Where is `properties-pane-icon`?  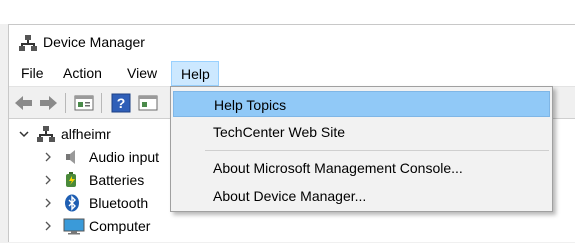
properties-pane-icon is located at coordinates (148, 103).